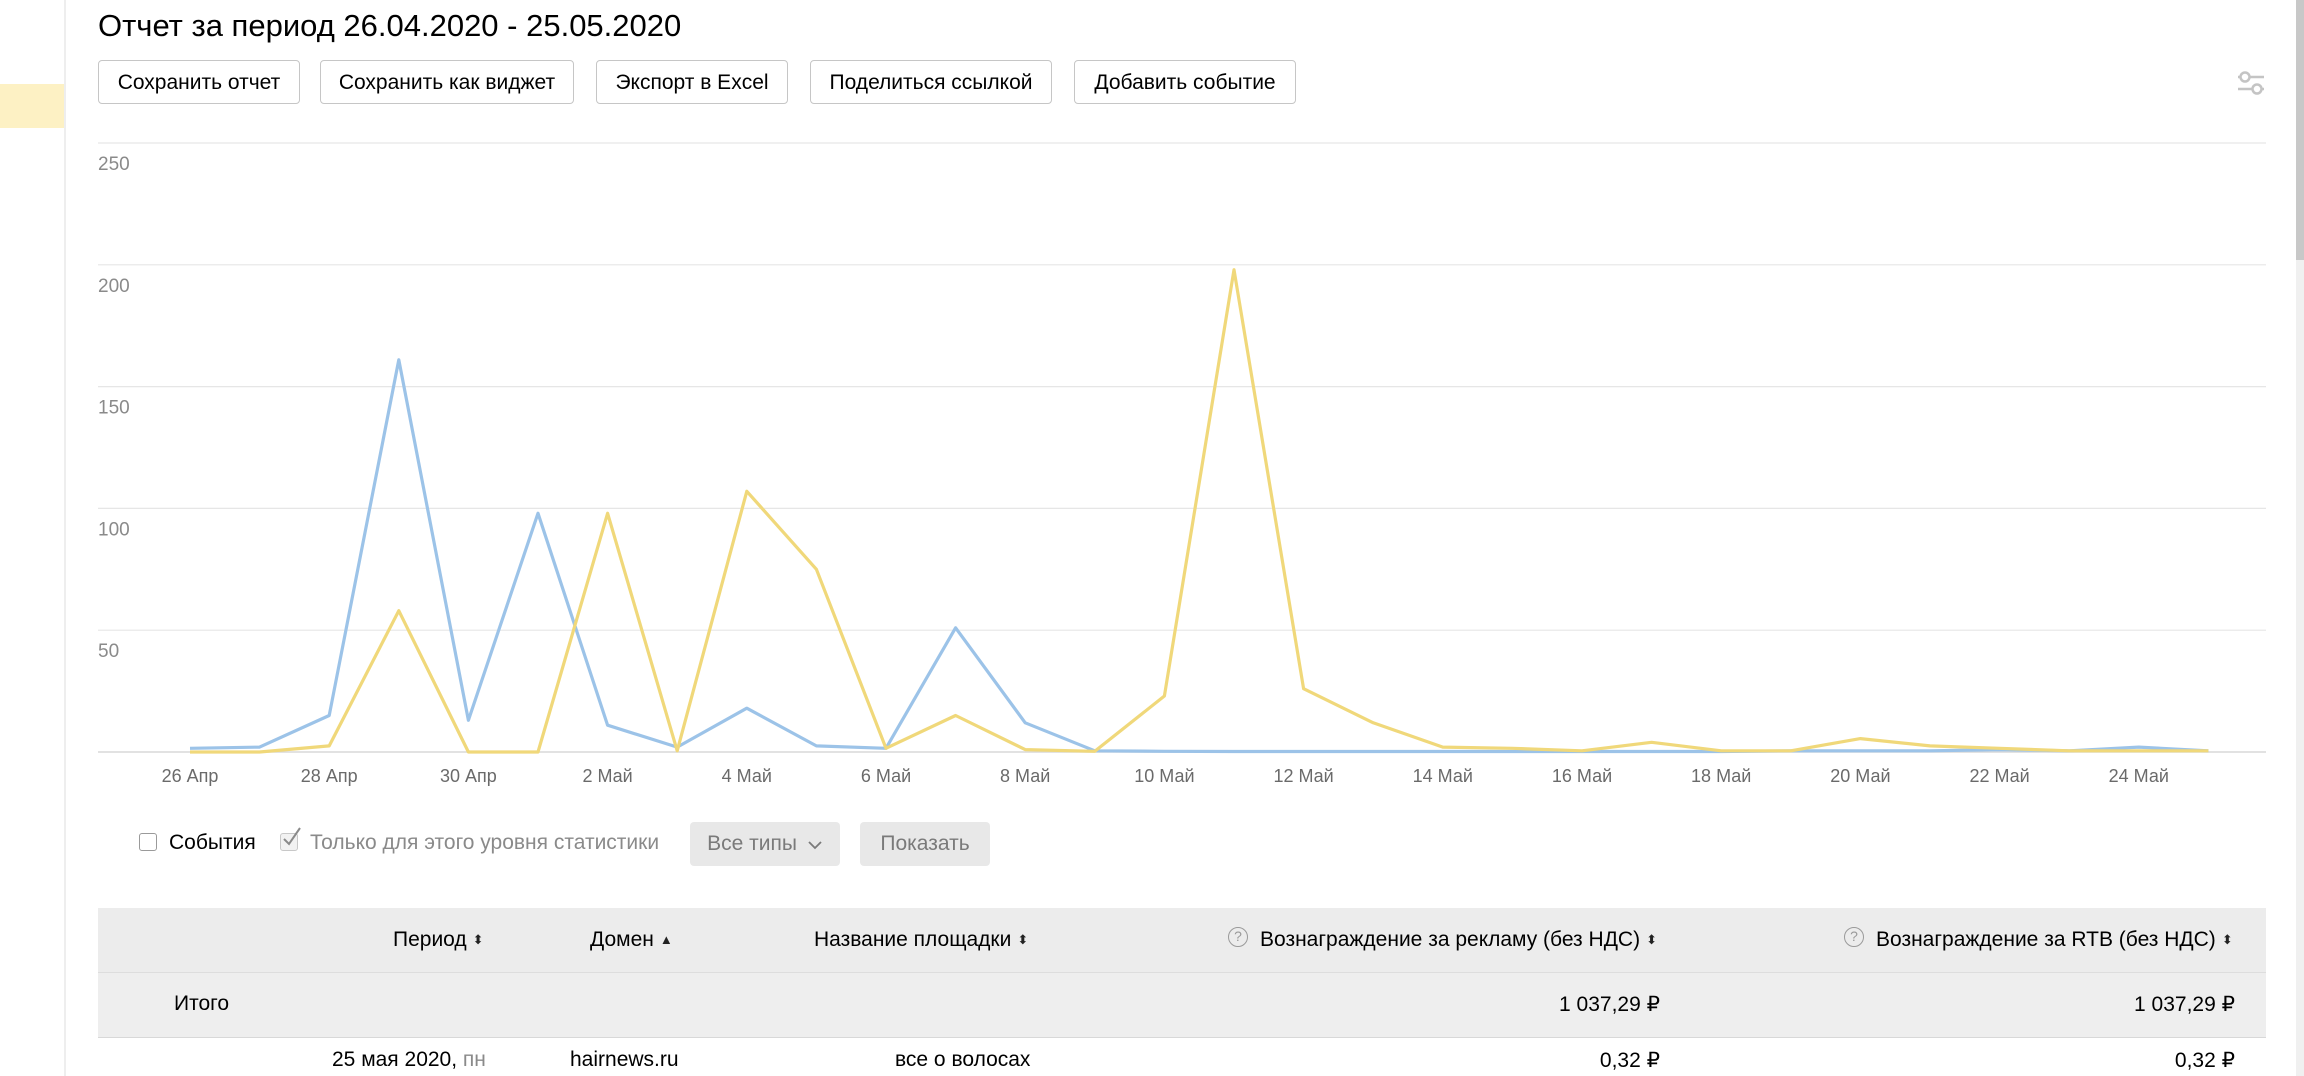 This screenshot has width=2304, height=1076. Describe the element at coordinates (468, 776) in the screenshot. I see `x-tick-label: 30 Апр` at that location.